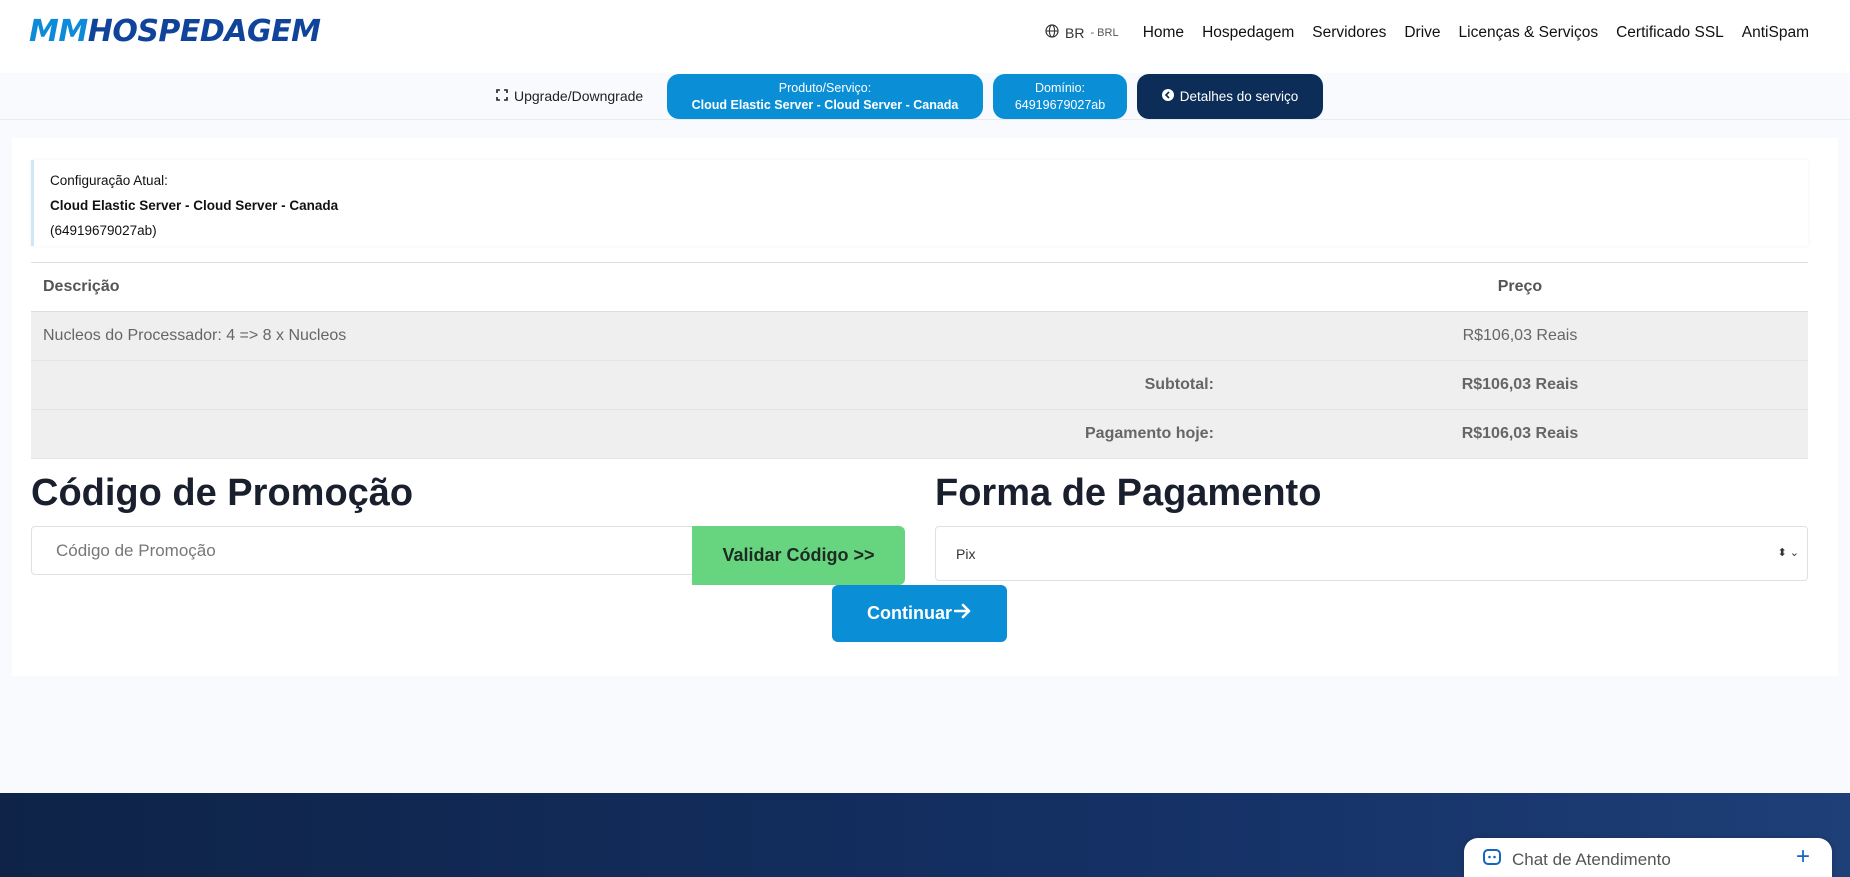 The height and width of the screenshot is (877, 1850). What do you see at coordinates (909, 613) in the screenshot?
I see `continue-label: Continuar` at bounding box center [909, 613].